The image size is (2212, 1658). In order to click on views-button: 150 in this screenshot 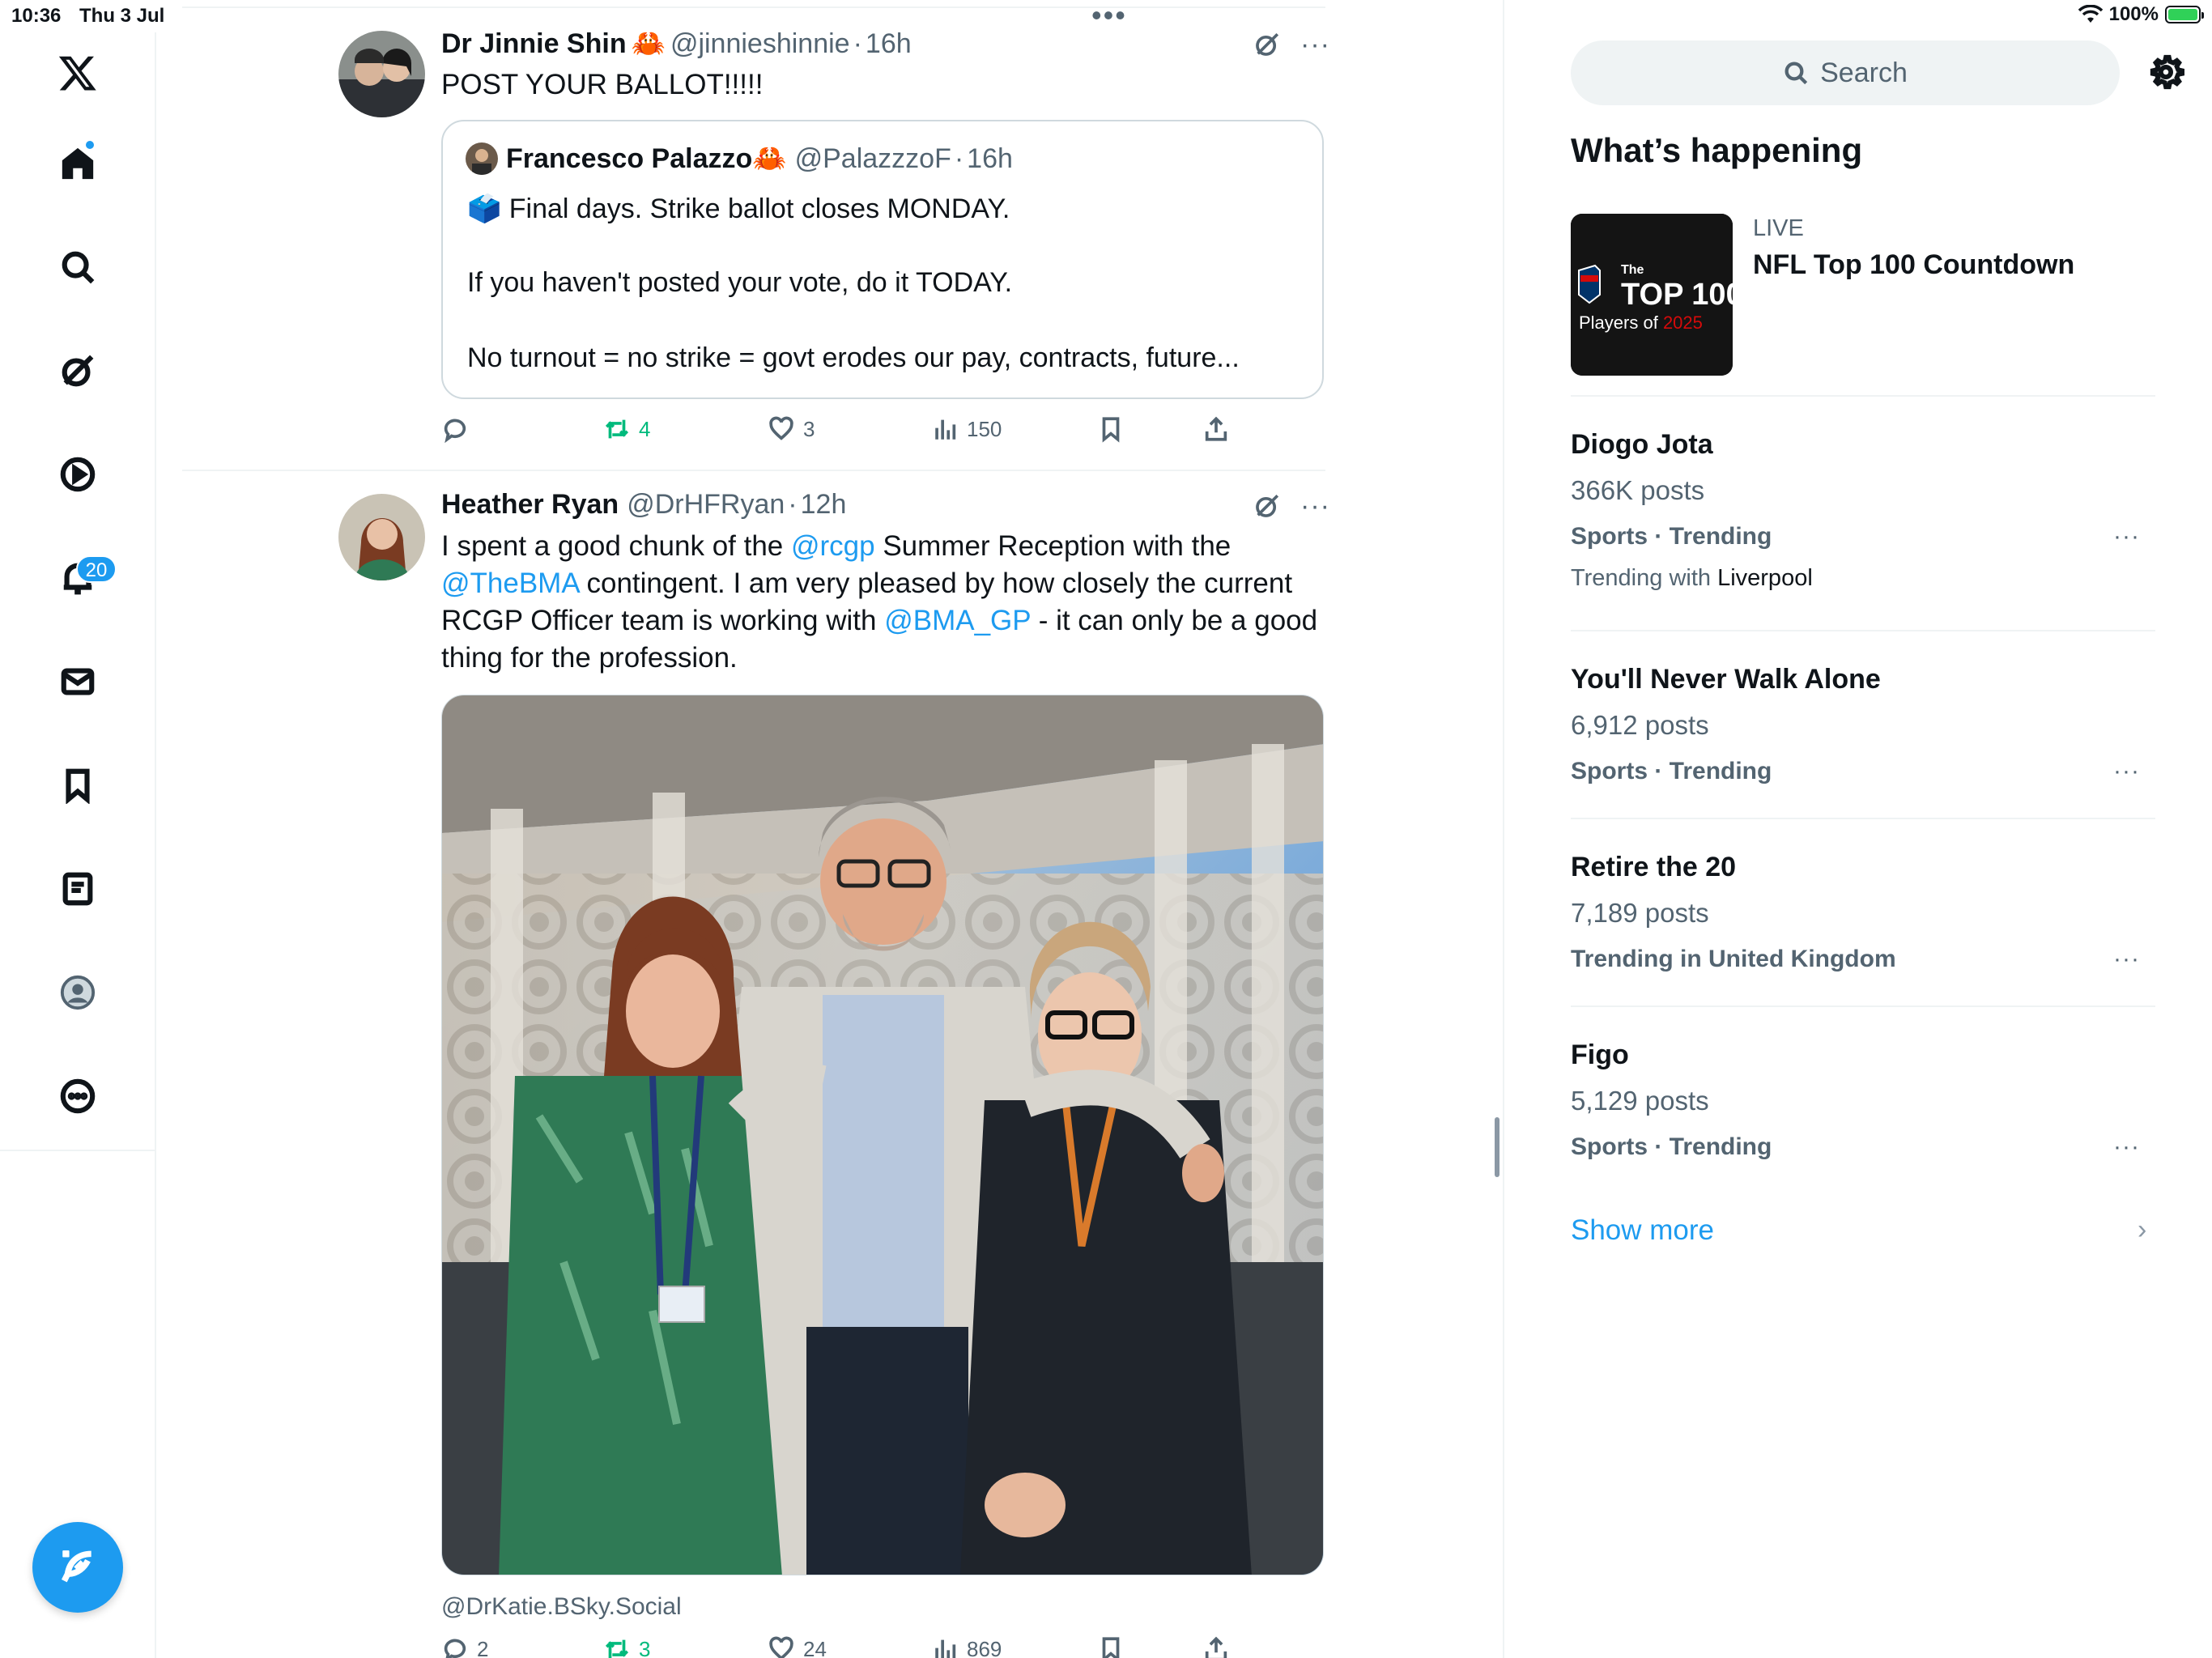, I will do `click(967, 429)`.